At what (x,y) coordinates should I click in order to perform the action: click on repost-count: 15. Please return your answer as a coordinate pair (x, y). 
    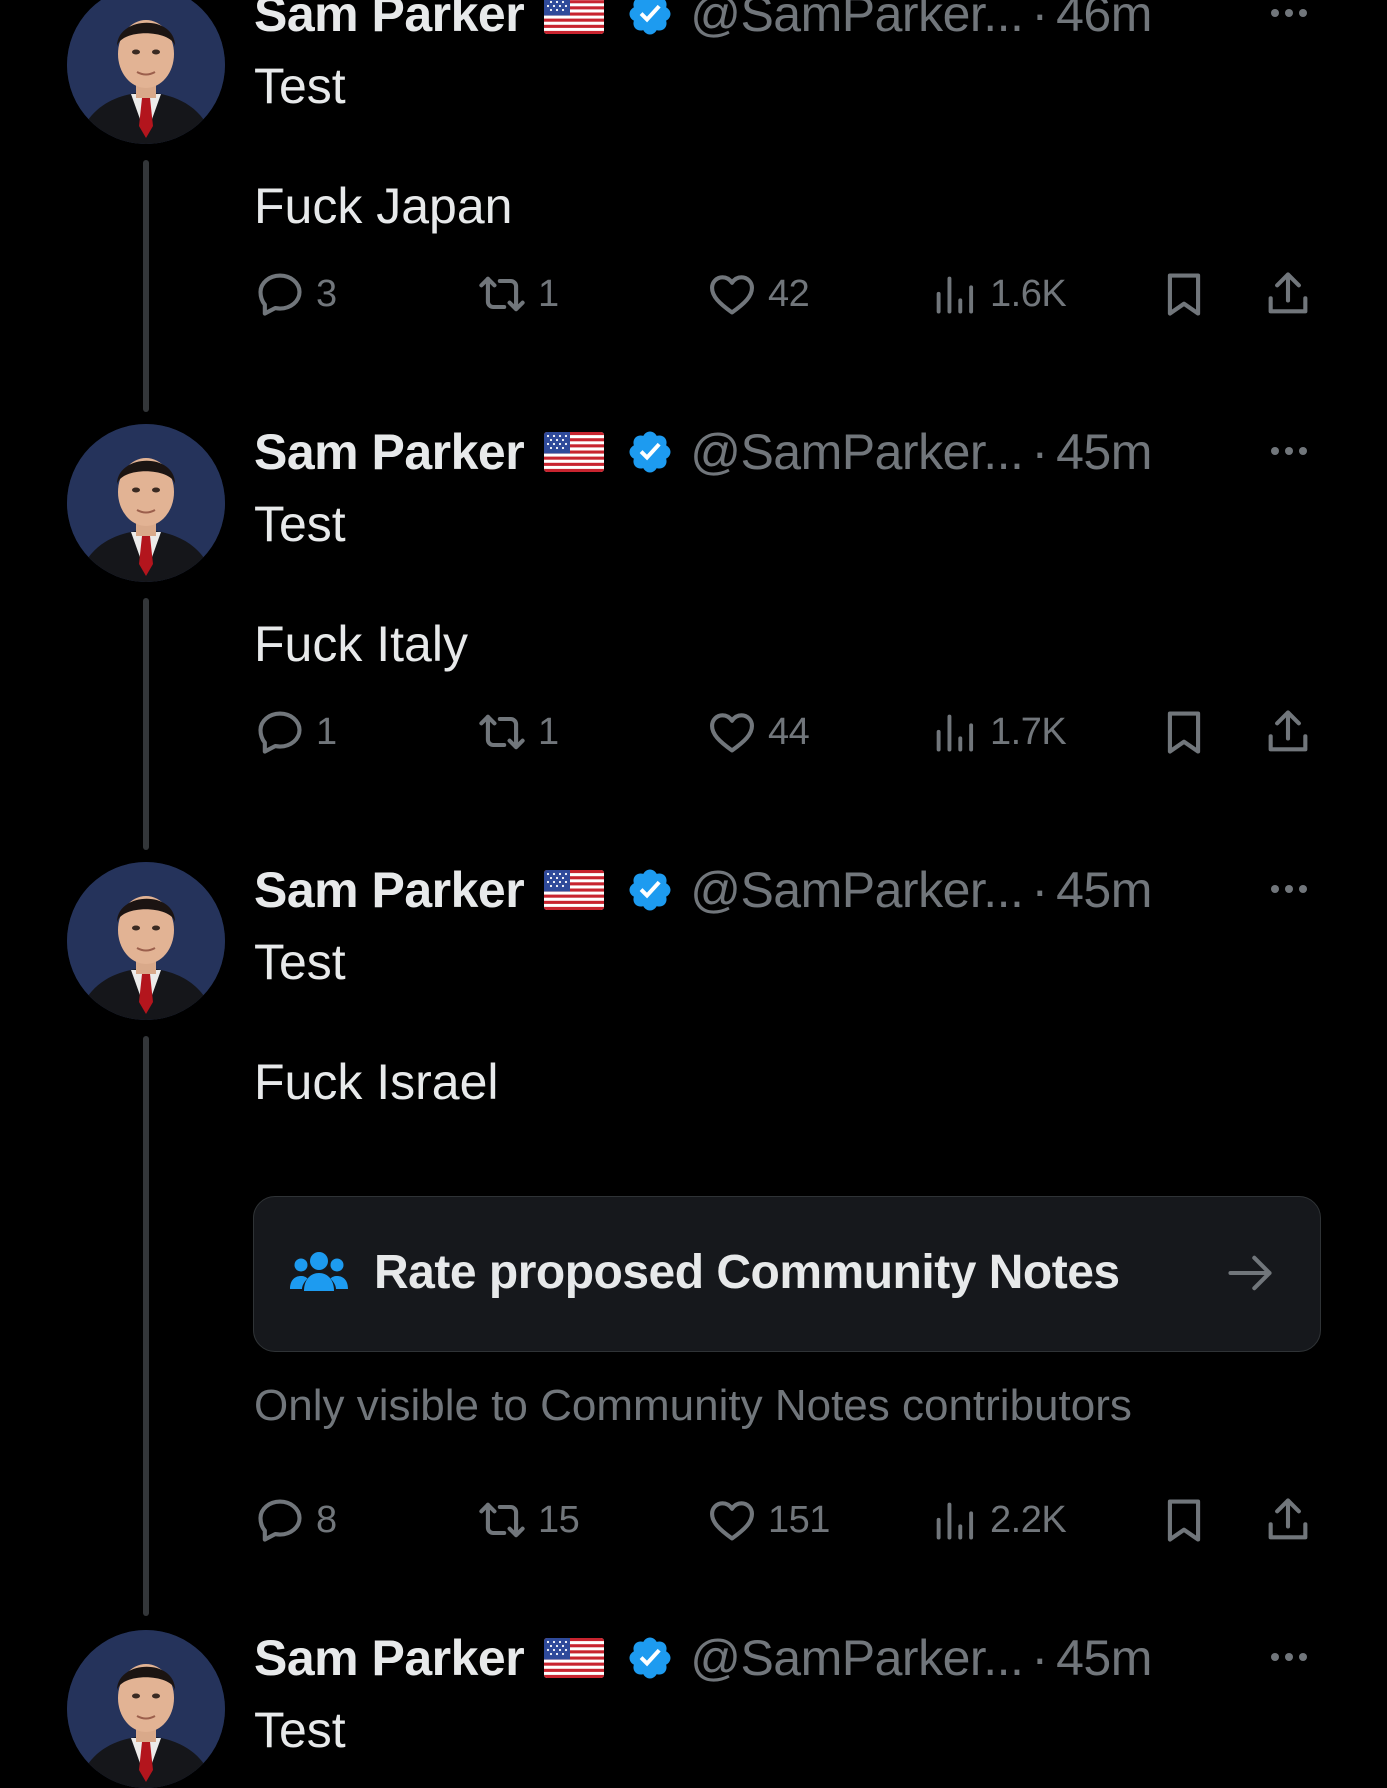
    Looking at the image, I should click on (559, 1519).